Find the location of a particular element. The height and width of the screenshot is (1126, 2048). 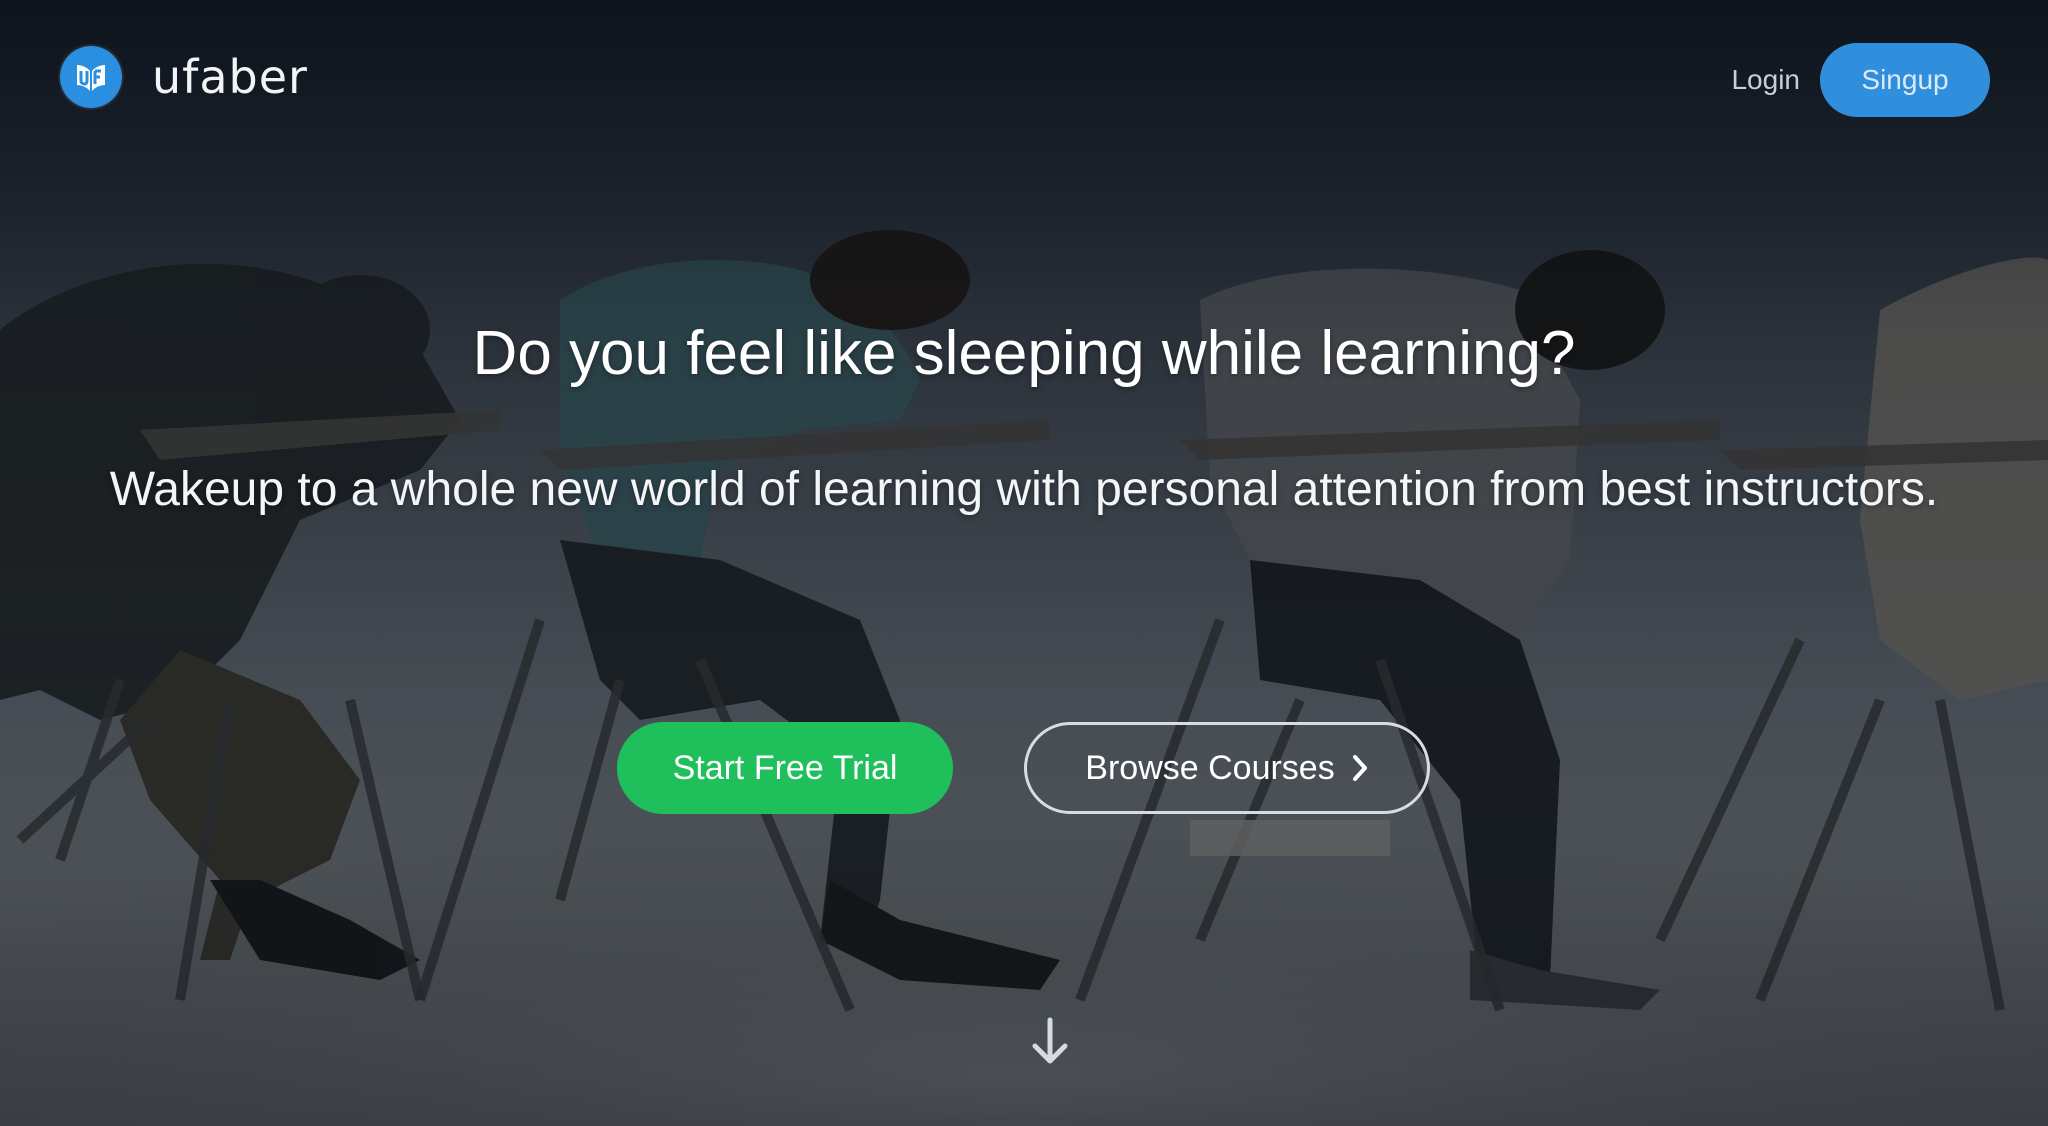

chevron-right-icon is located at coordinates (1359, 768).